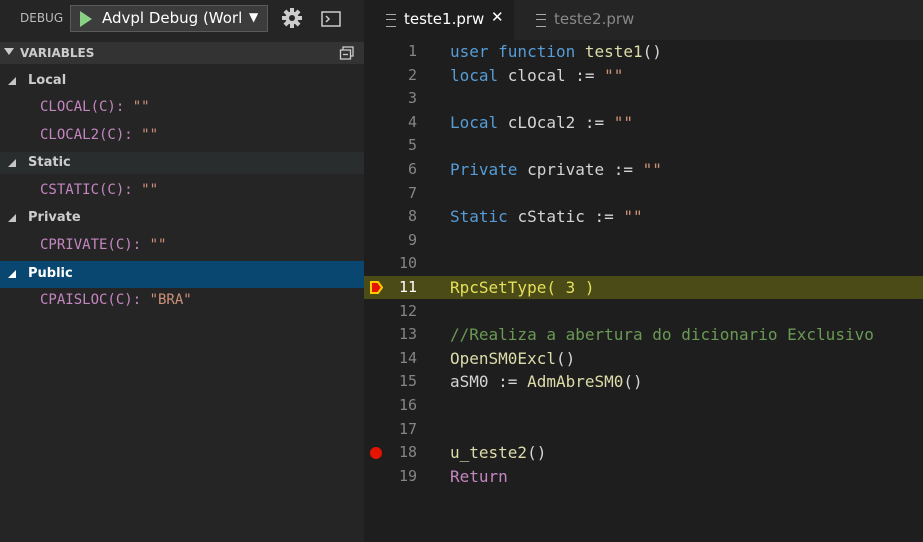  Describe the element at coordinates (9, 51) in the screenshot. I see `chevron-down-icon` at that location.